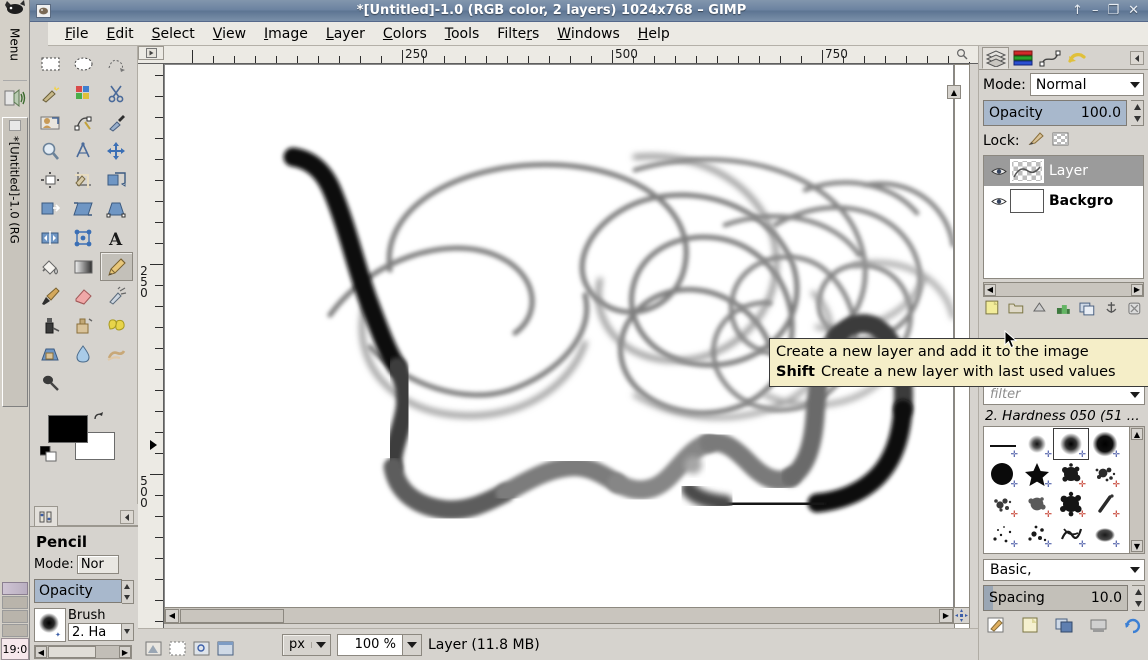 The image size is (1148, 660). What do you see at coordinates (151, 53) in the screenshot?
I see `ruler-corner-unit-button` at bounding box center [151, 53].